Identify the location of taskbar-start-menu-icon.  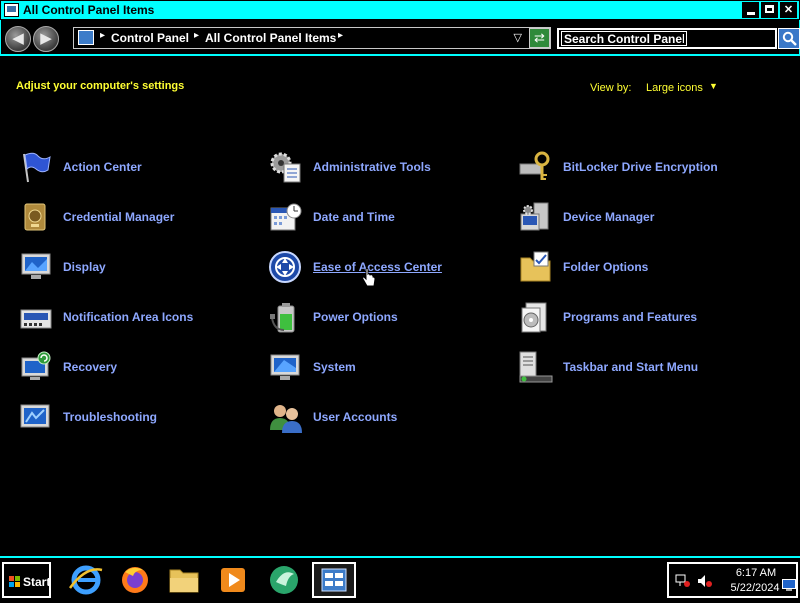
(536, 367).